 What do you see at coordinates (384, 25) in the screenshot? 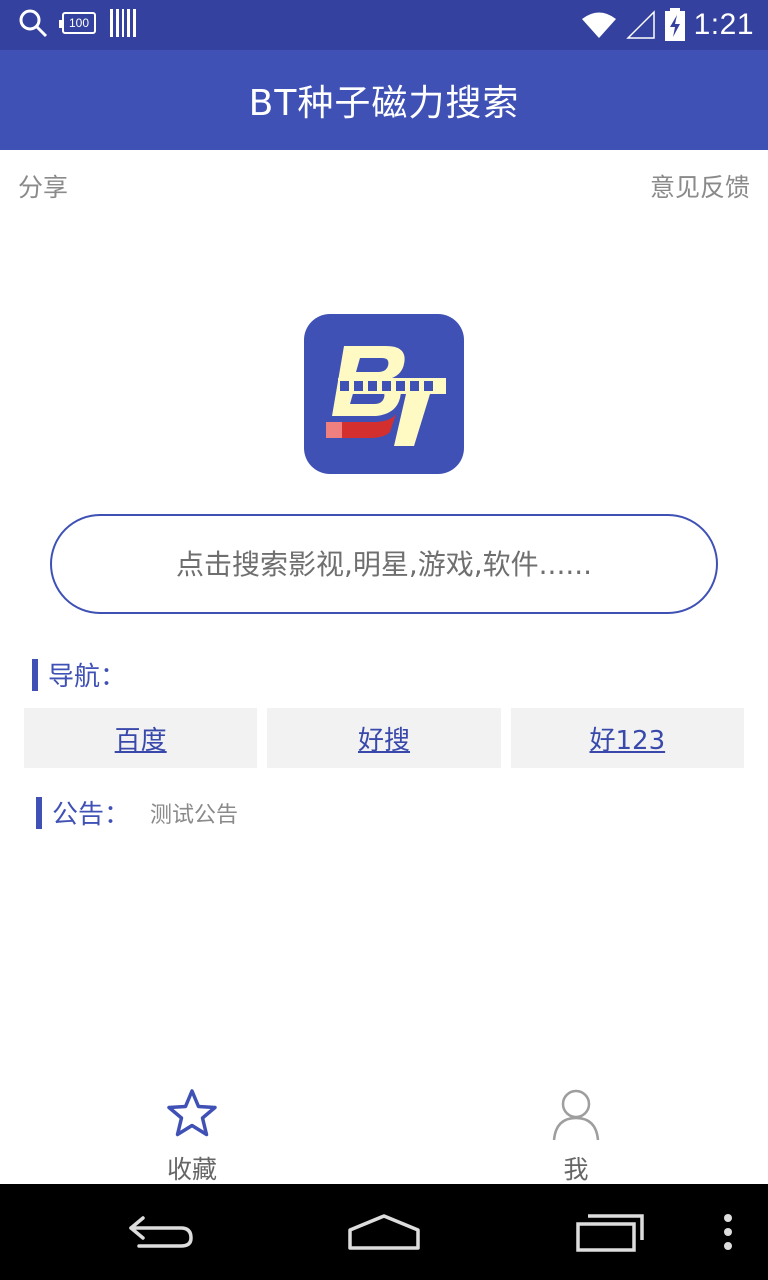
I see `status-bar: 100 1:21` at bounding box center [384, 25].